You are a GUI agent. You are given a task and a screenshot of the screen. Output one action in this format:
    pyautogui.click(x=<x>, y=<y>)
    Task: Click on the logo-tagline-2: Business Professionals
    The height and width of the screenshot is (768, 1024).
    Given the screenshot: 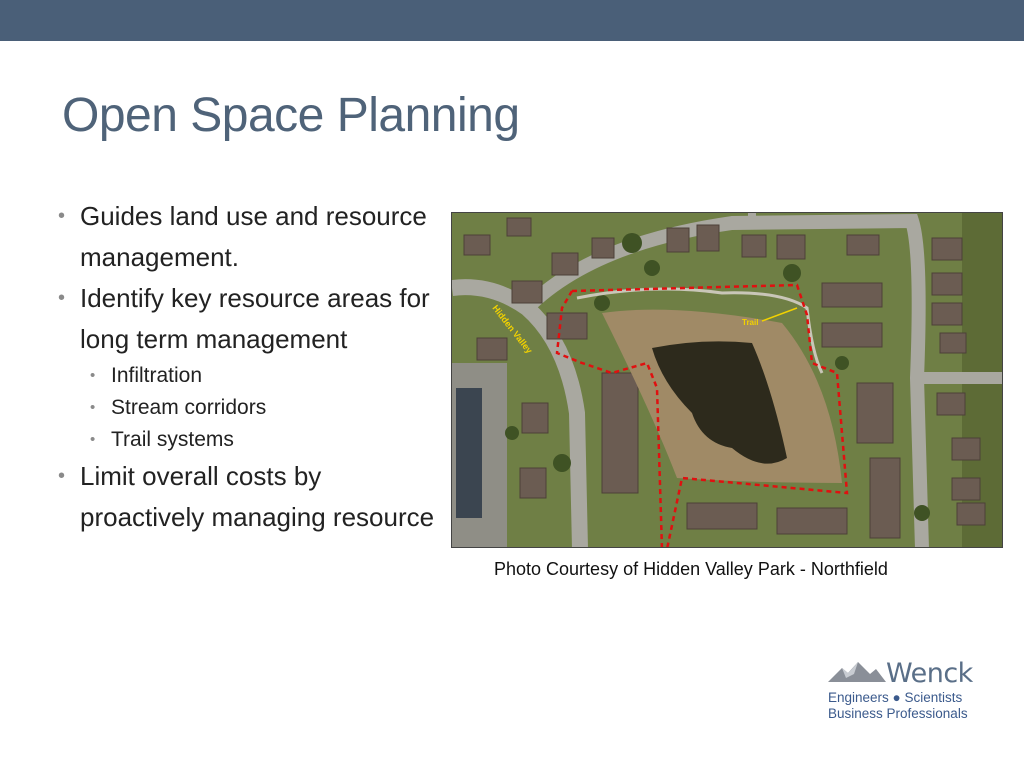 What is the action you would take?
    pyautogui.click(x=898, y=713)
    